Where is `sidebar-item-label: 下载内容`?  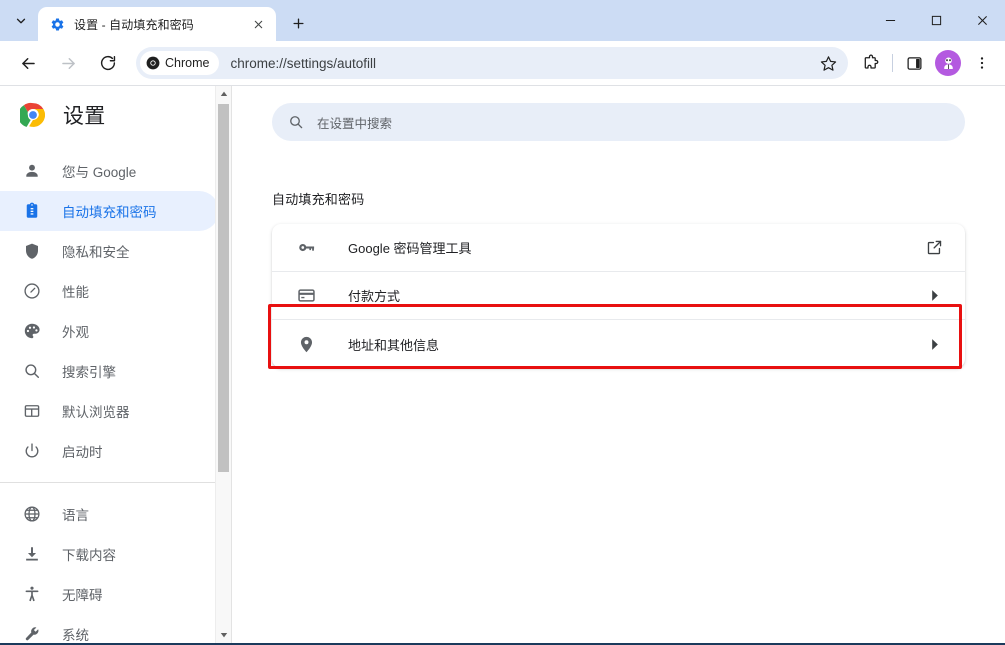 sidebar-item-label: 下载内容 is located at coordinates (89, 555).